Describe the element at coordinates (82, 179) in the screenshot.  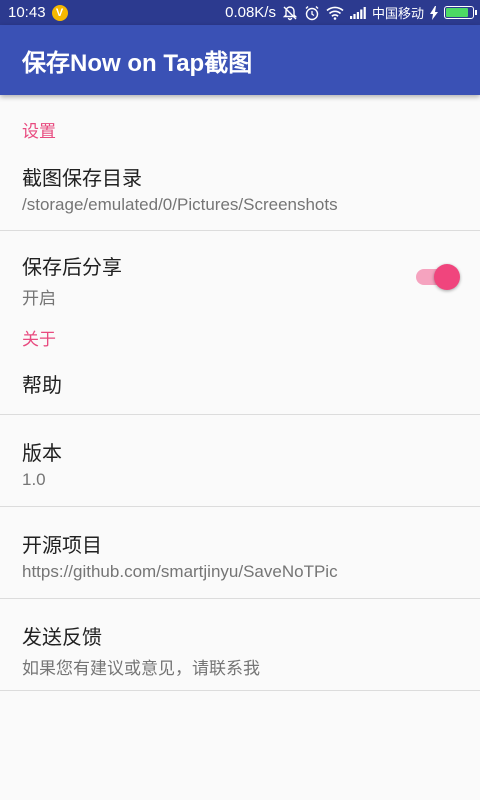
I see `pref-title: 截图保存目录` at that location.